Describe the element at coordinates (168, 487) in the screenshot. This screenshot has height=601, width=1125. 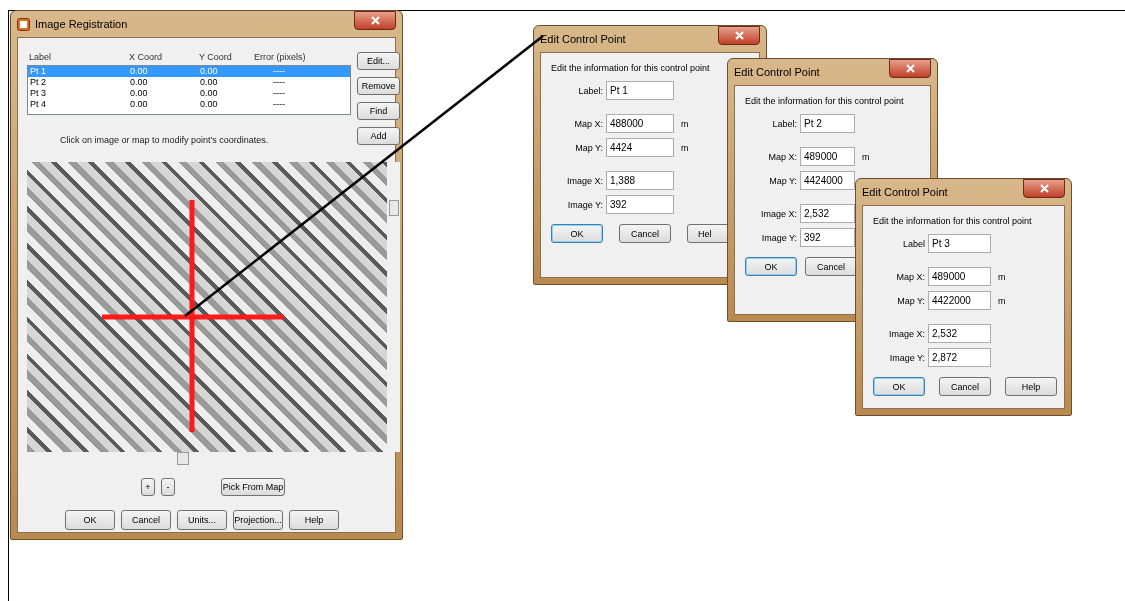
I see `zoom-button: -` at that location.